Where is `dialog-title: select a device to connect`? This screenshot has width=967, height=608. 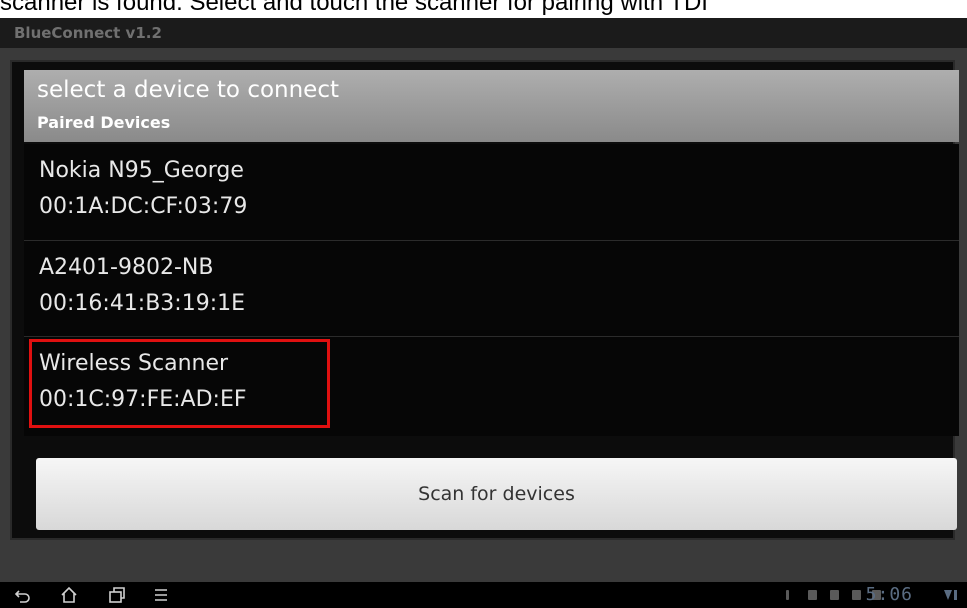 dialog-title: select a device to connect is located at coordinates (188, 90).